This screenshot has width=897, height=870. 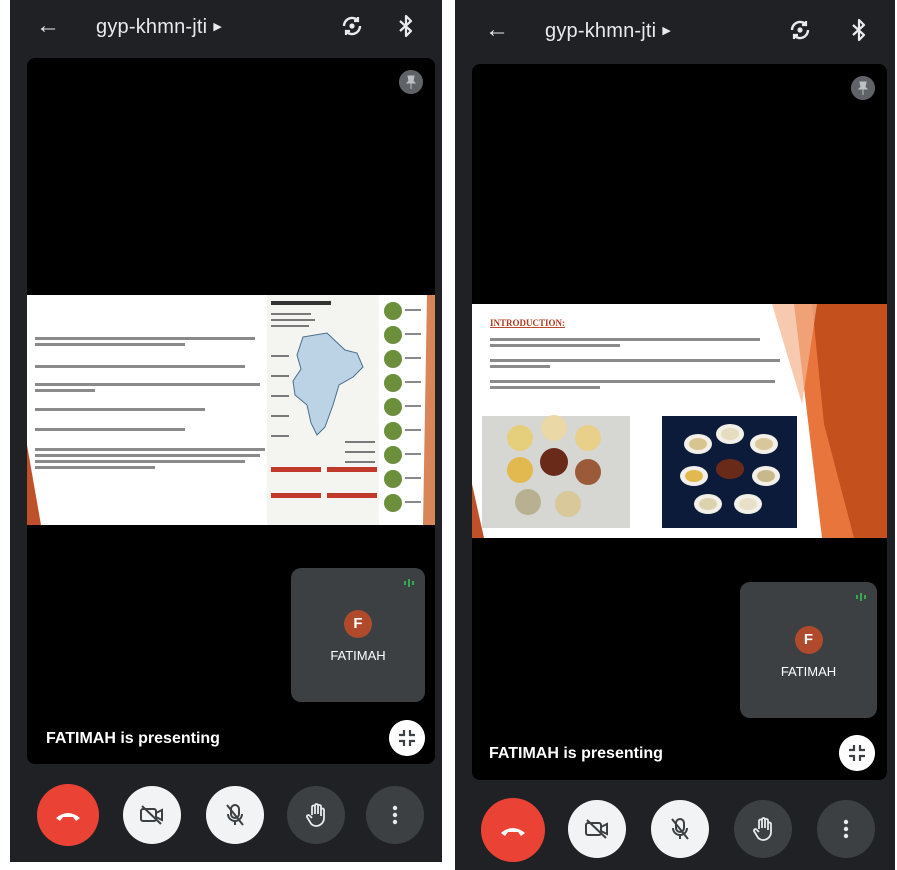 I want to click on slide-content: INTRODUCTION:, so click(x=679, y=421).